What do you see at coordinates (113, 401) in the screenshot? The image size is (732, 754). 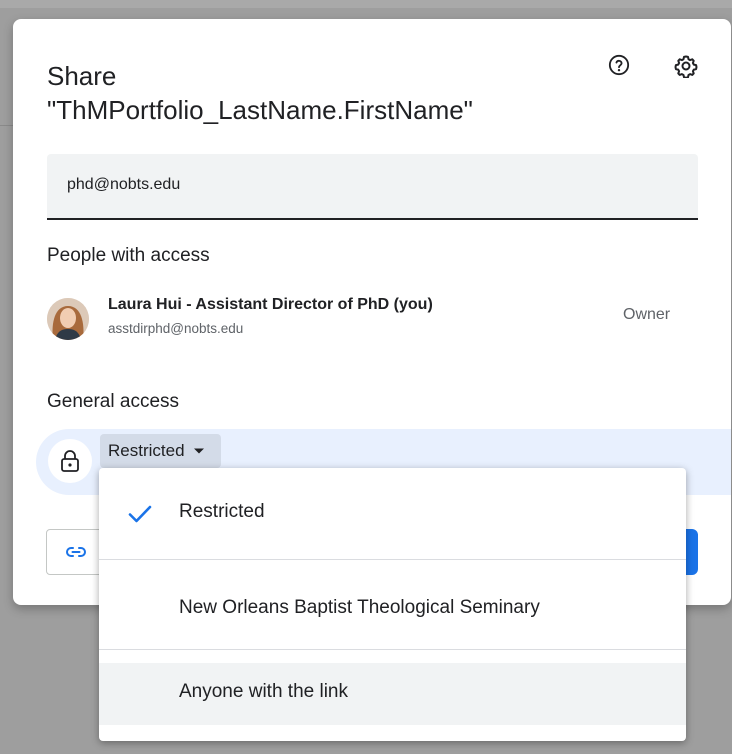 I see `general-access-heading: General access` at bounding box center [113, 401].